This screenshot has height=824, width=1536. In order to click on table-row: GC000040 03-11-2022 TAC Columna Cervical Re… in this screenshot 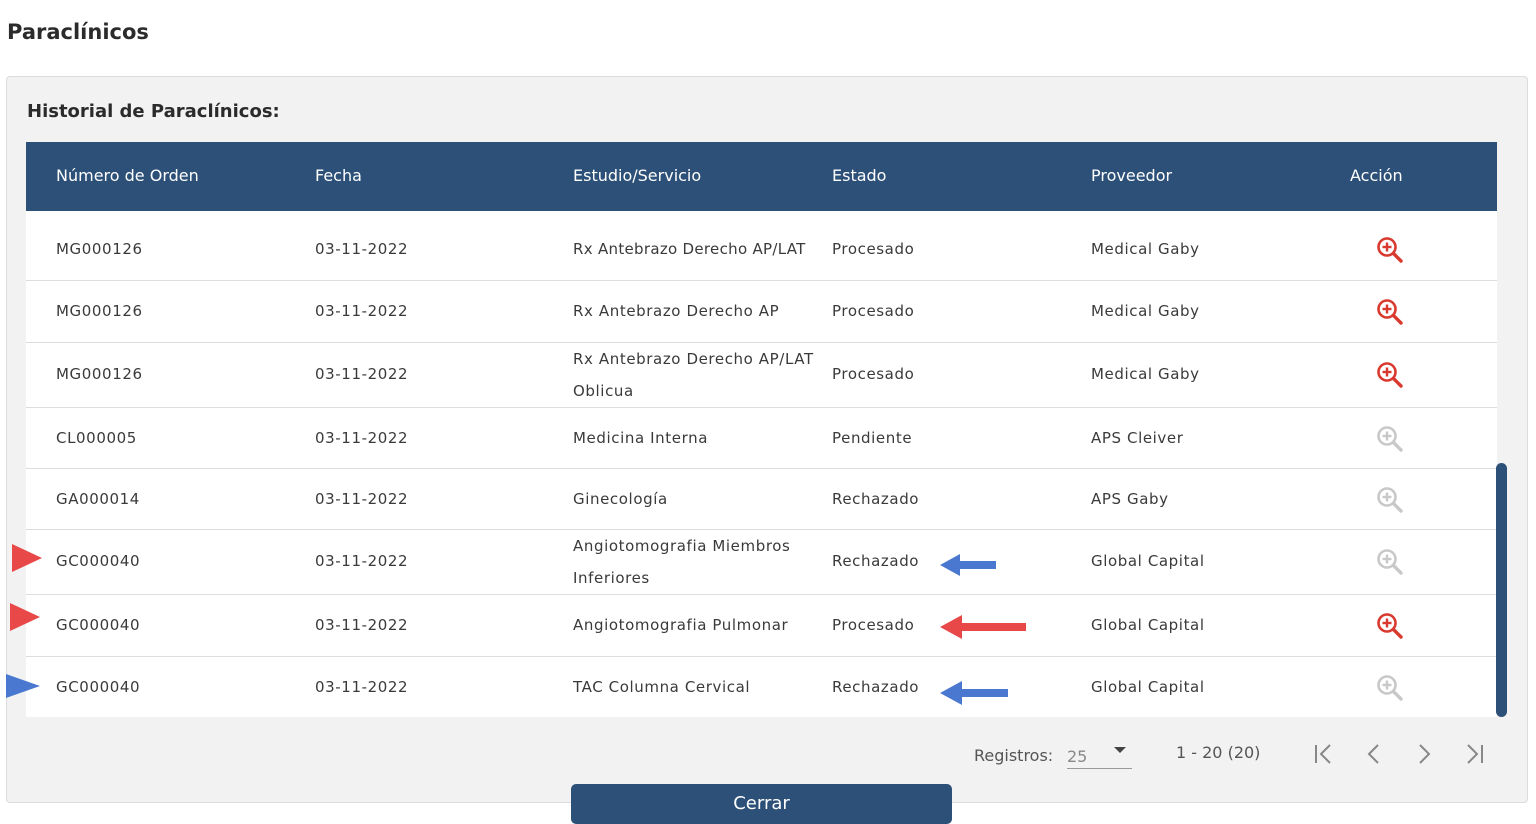, I will do `click(761, 687)`.